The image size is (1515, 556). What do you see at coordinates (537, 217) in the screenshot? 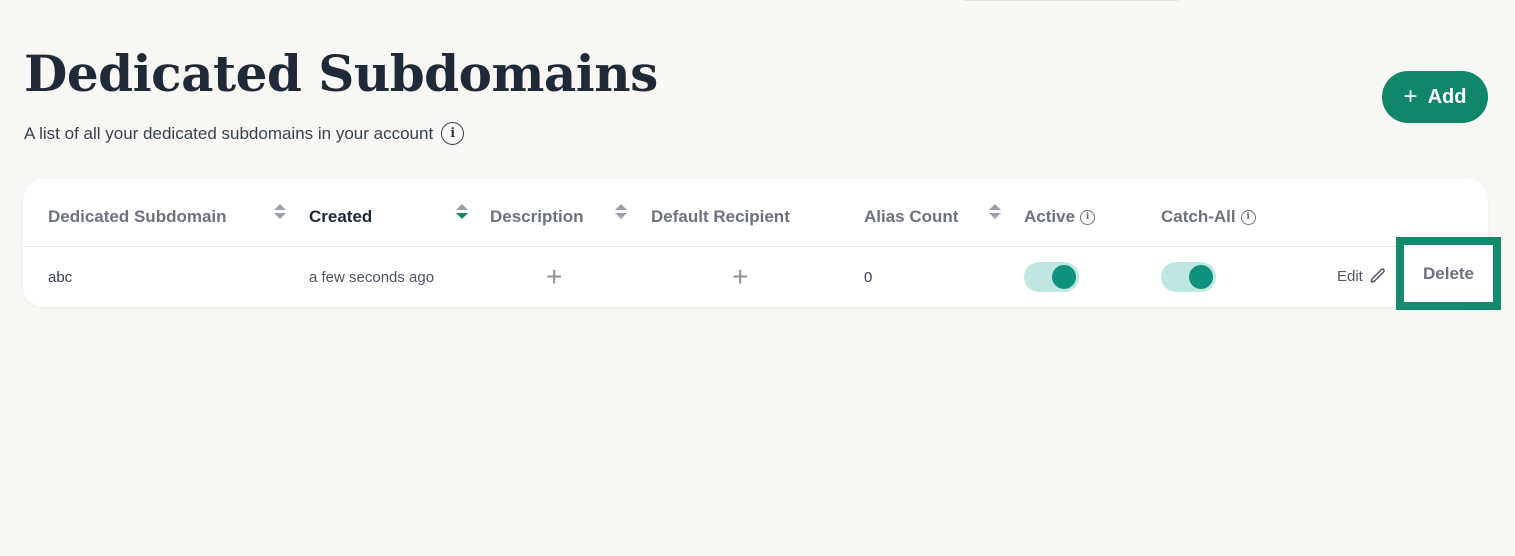
I see `column-header-description: Description` at bounding box center [537, 217].